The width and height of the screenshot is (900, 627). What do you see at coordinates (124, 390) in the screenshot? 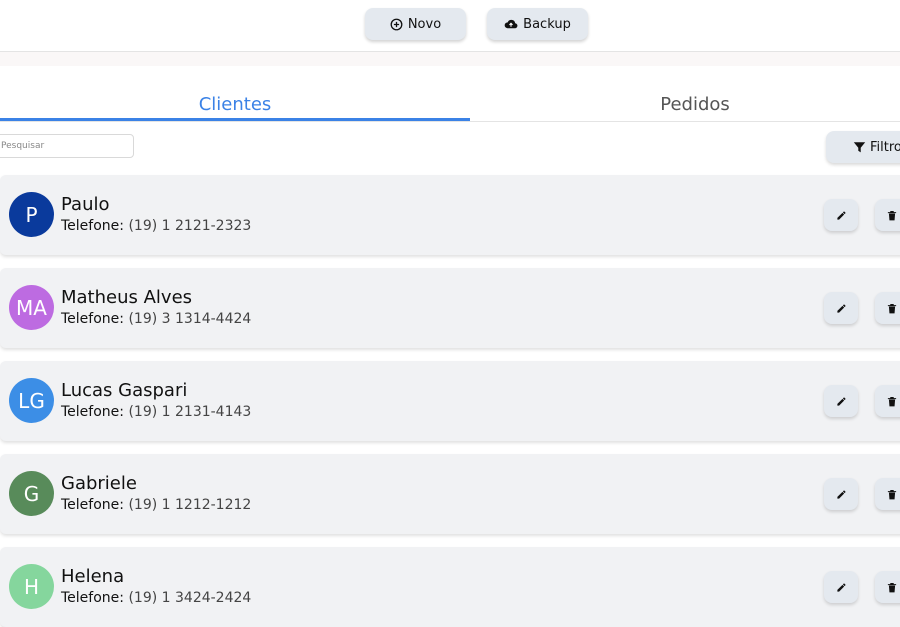
I see `client-name: Lucas Gaspari` at bounding box center [124, 390].